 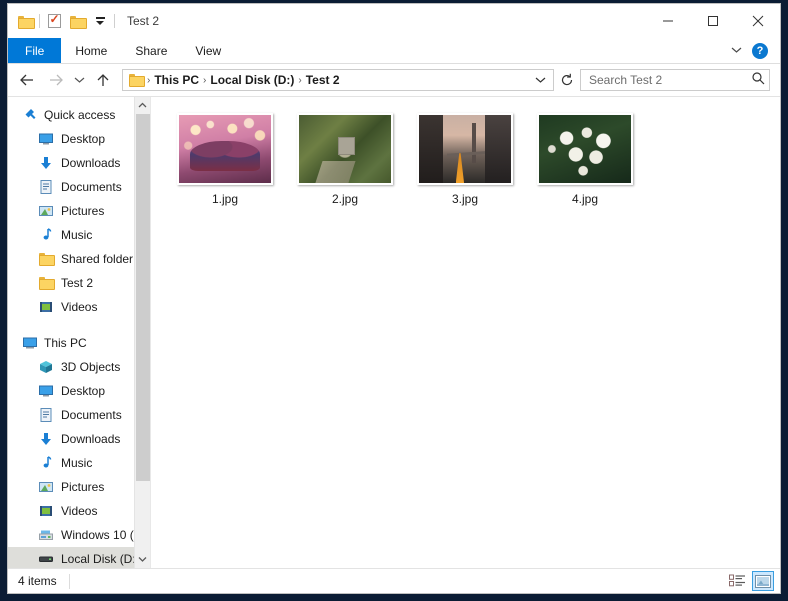 What do you see at coordinates (79, 535) in the screenshot?
I see `sidebar-item-windows-10-c: Windows 10 (C:)` at bounding box center [79, 535].